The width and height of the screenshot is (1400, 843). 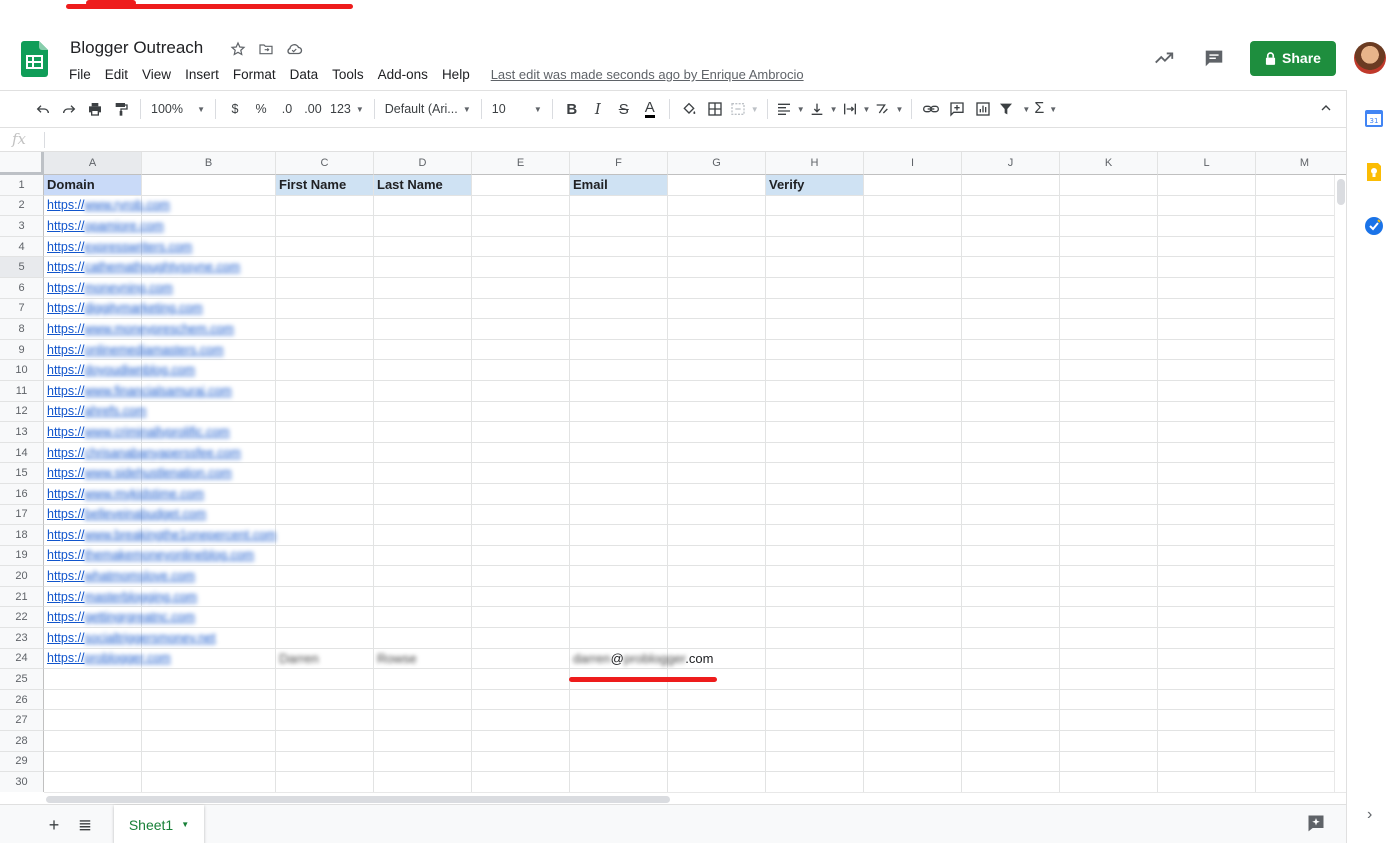 What do you see at coordinates (1109, 576) in the screenshot?
I see `cell-k20` at bounding box center [1109, 576].